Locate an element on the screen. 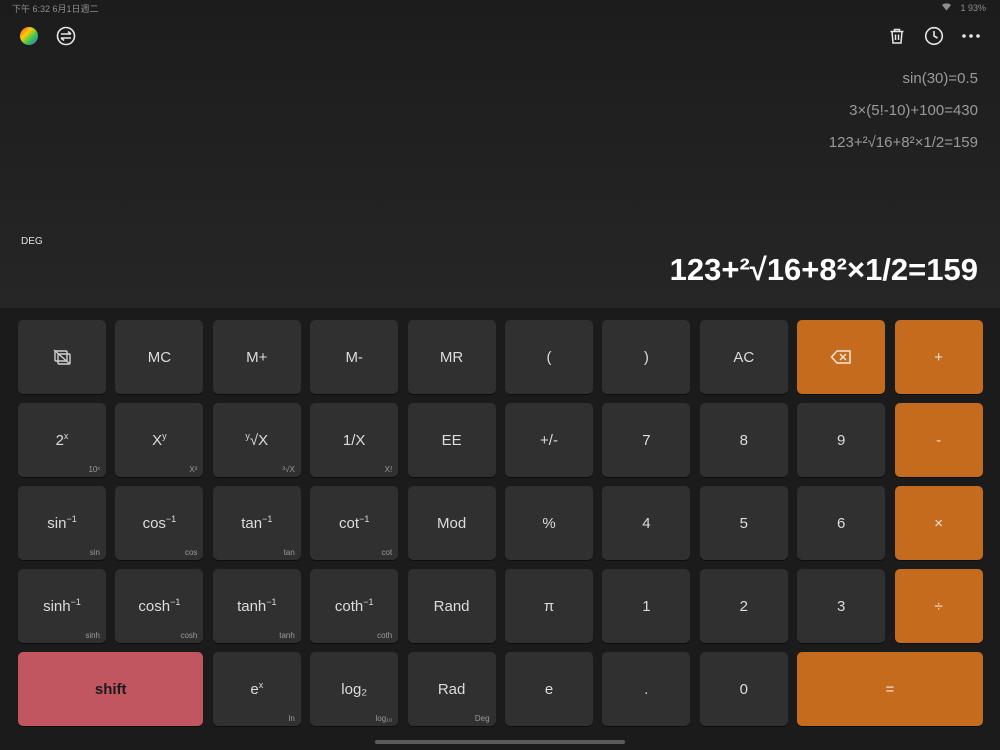 The width and height of the screenshot is (1000, 750). history-clock-icon is located at coordinates (934, 36).